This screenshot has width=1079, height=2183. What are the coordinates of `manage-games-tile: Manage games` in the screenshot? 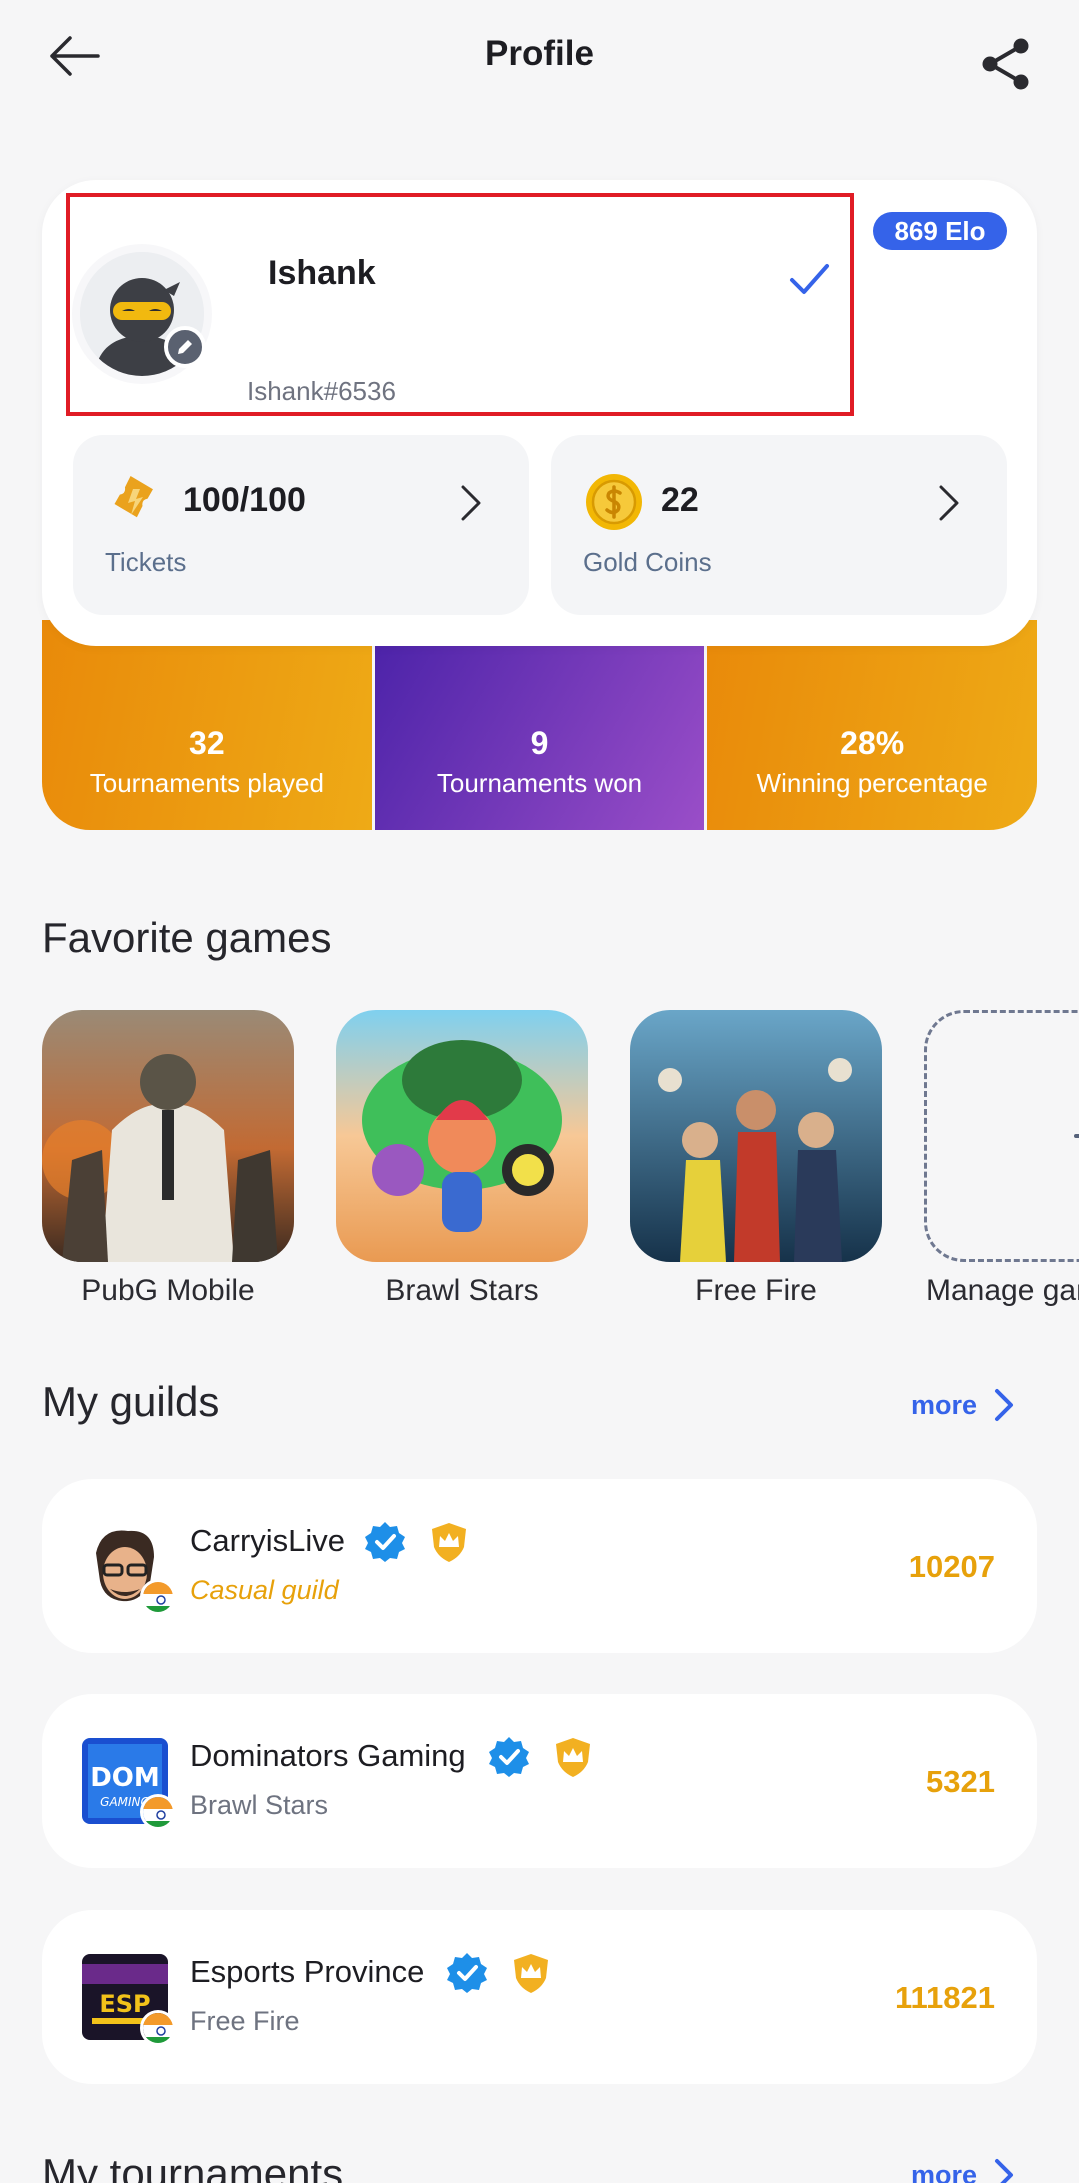 It's located at (1001, 1159).